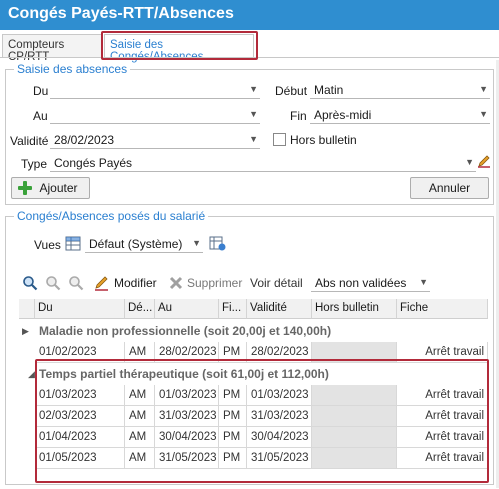  I want to click on cell-validite: 30/04/2023, so click(279, 437).